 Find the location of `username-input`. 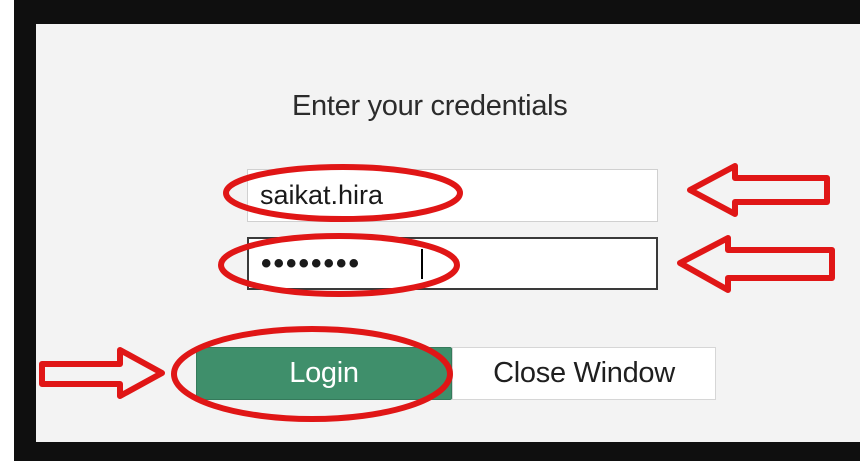

username-input is located at coordinates (452, 195).